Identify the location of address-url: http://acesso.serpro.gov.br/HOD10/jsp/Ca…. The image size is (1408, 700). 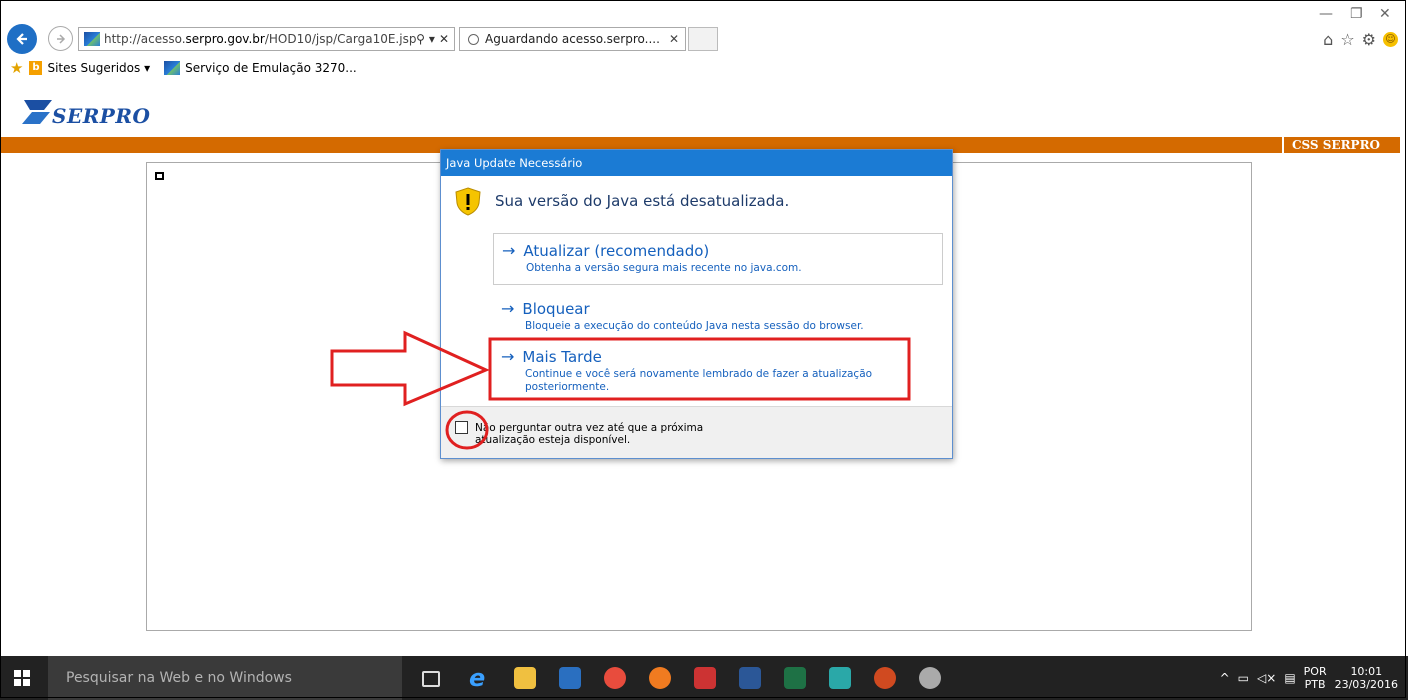
(260, 39).